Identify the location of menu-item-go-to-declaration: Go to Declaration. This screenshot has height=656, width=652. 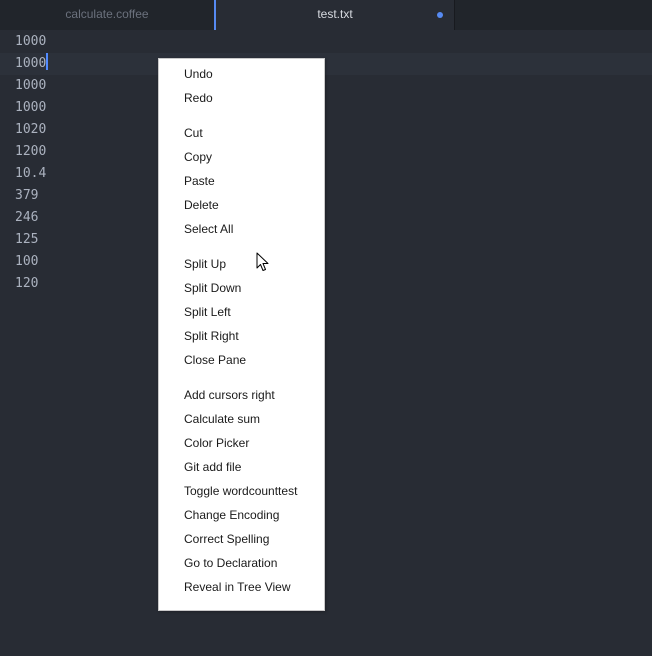
(241, 563).